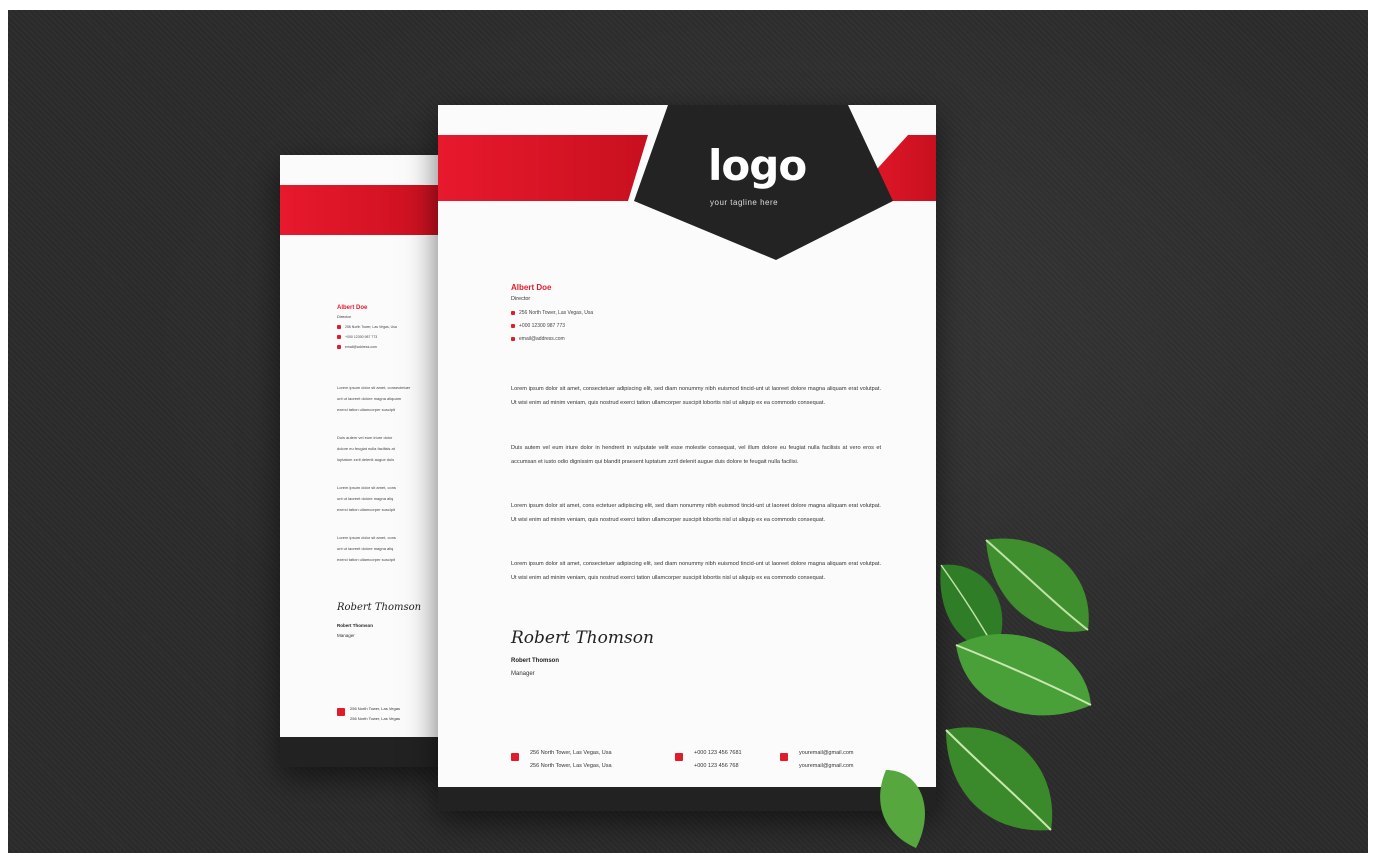 This screenshot has height=853, width=1375. Describe the element at coordinates (757, 165) in the screenshot. I see `logo-wordmark: logo` at that location.